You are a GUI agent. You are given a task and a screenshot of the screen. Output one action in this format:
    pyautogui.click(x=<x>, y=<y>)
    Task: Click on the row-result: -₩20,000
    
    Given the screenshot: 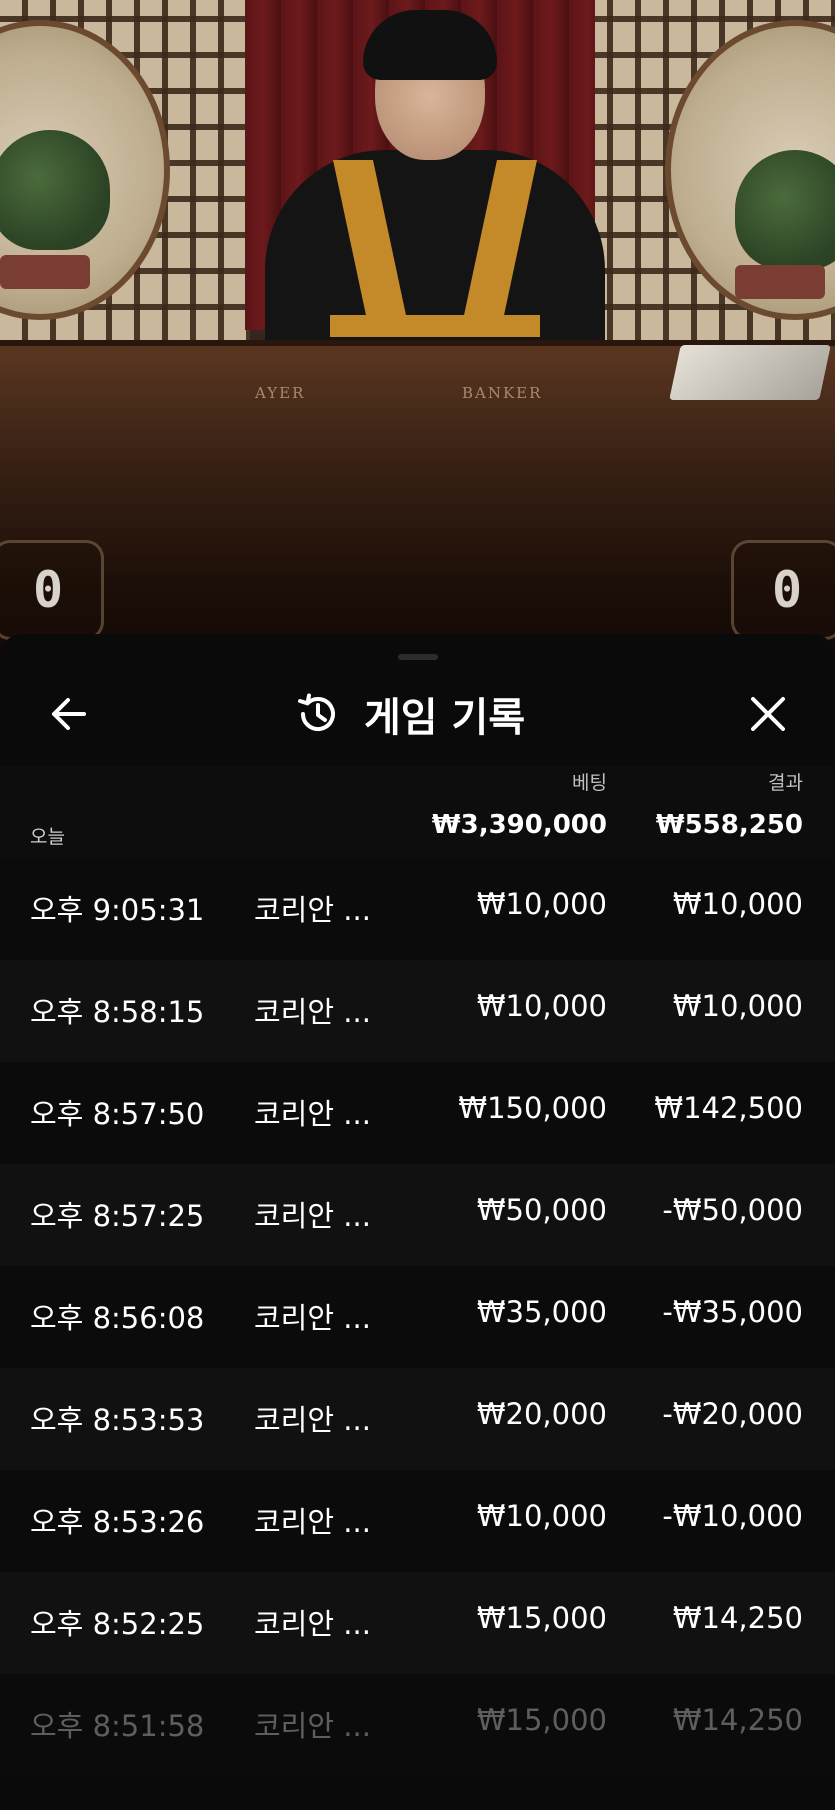 What is the action you would take?
    pyautogui.click(x=732, y=1414)
    